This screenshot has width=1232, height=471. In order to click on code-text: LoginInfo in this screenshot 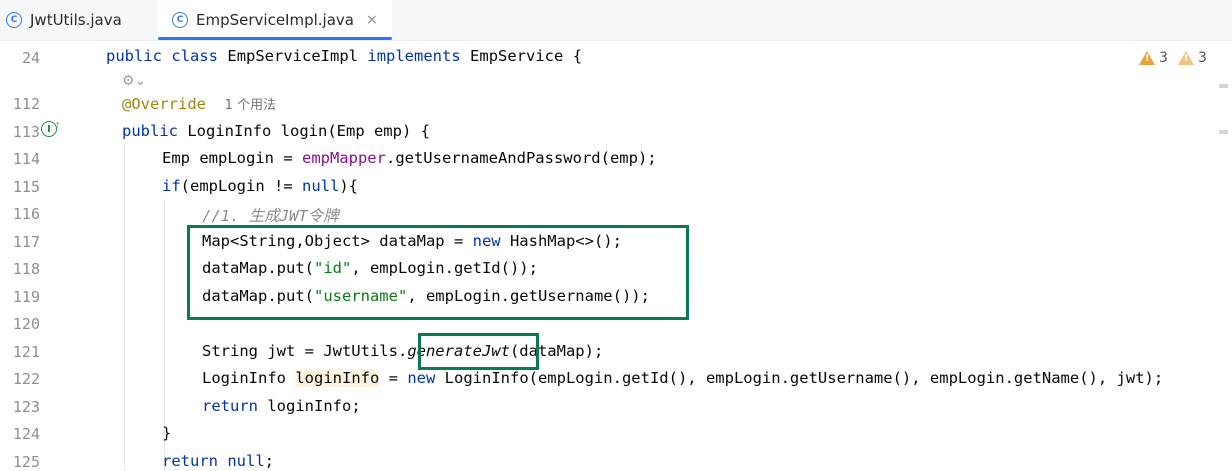, I will do `click(249, 378)`.